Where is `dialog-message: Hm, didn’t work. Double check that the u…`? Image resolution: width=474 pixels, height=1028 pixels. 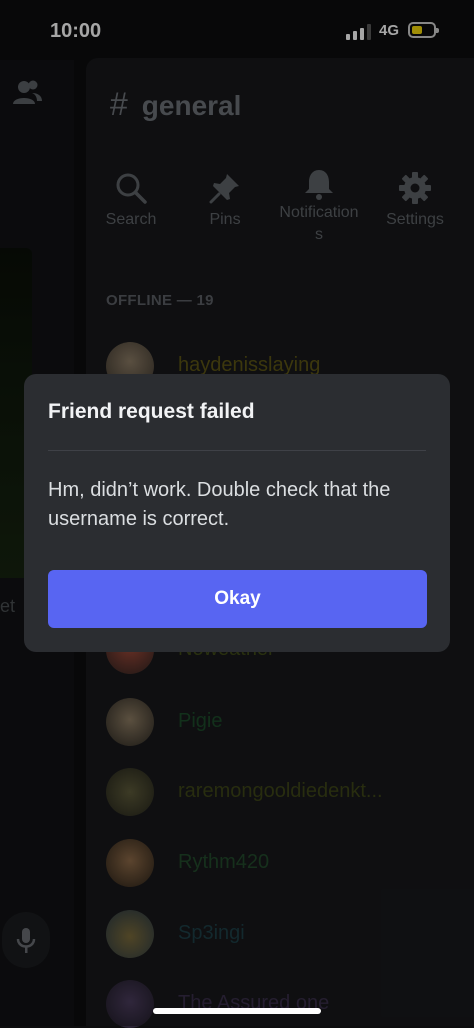
dialog-message: Hm, didn’t work. Double check that the u… is located at coordinates (219, 504).